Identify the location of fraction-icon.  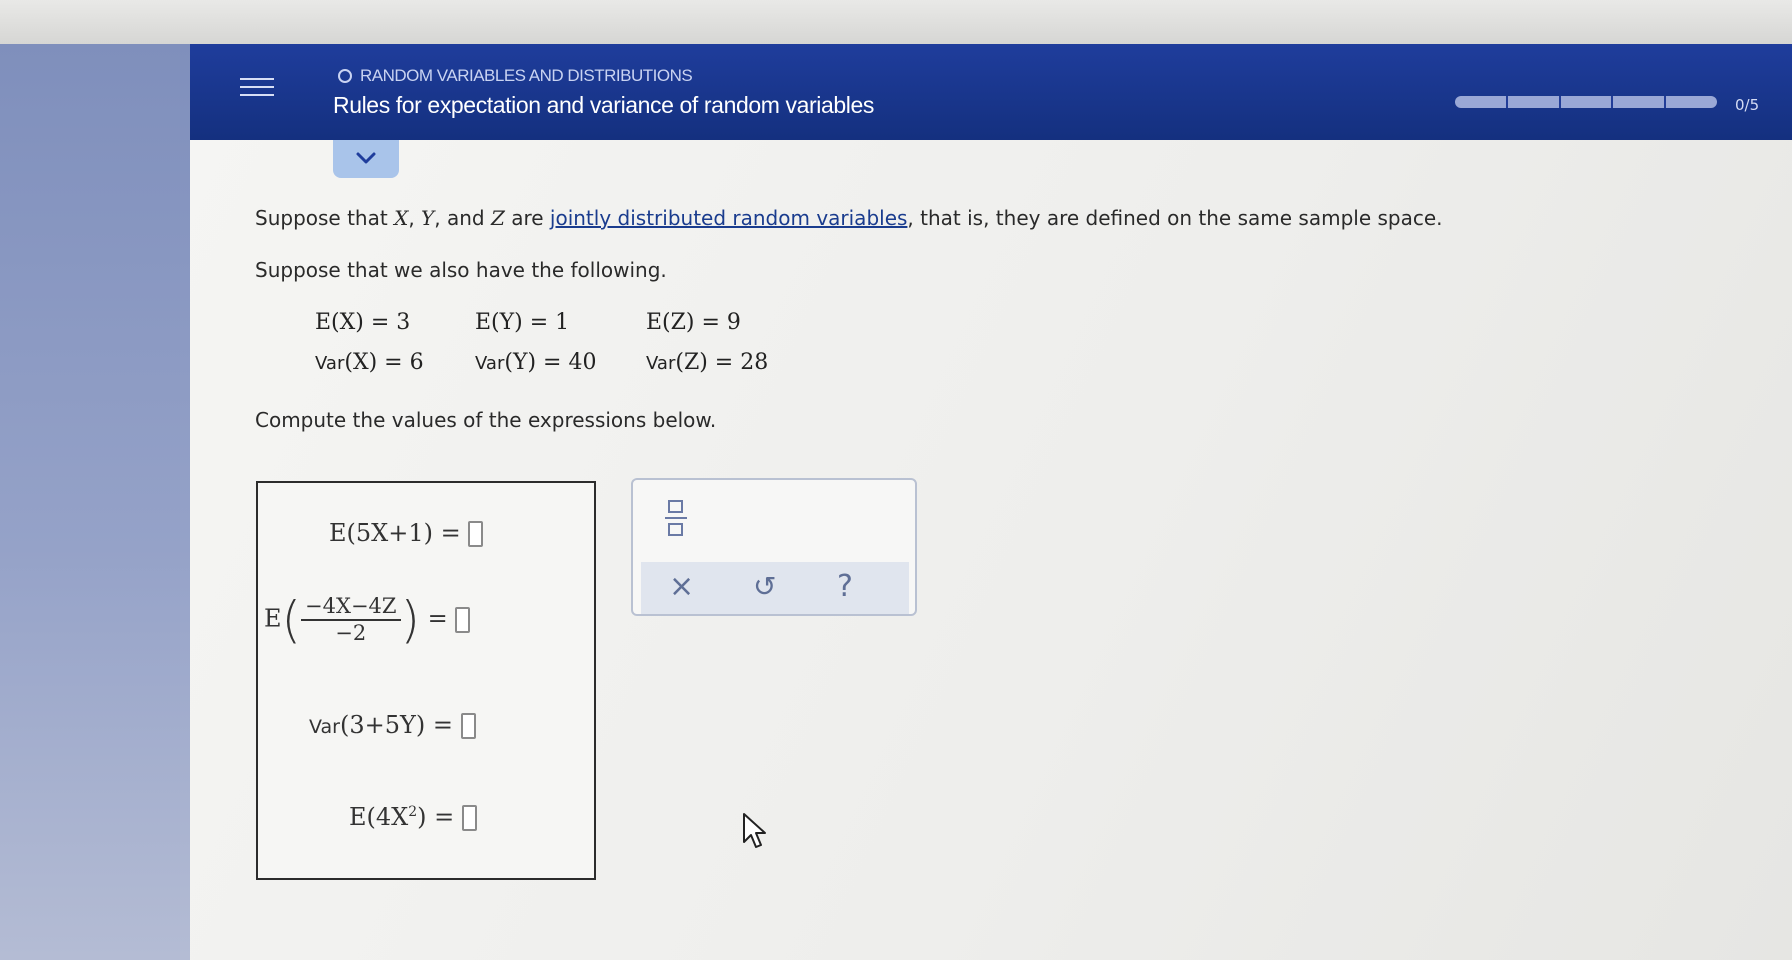
(675, 506).